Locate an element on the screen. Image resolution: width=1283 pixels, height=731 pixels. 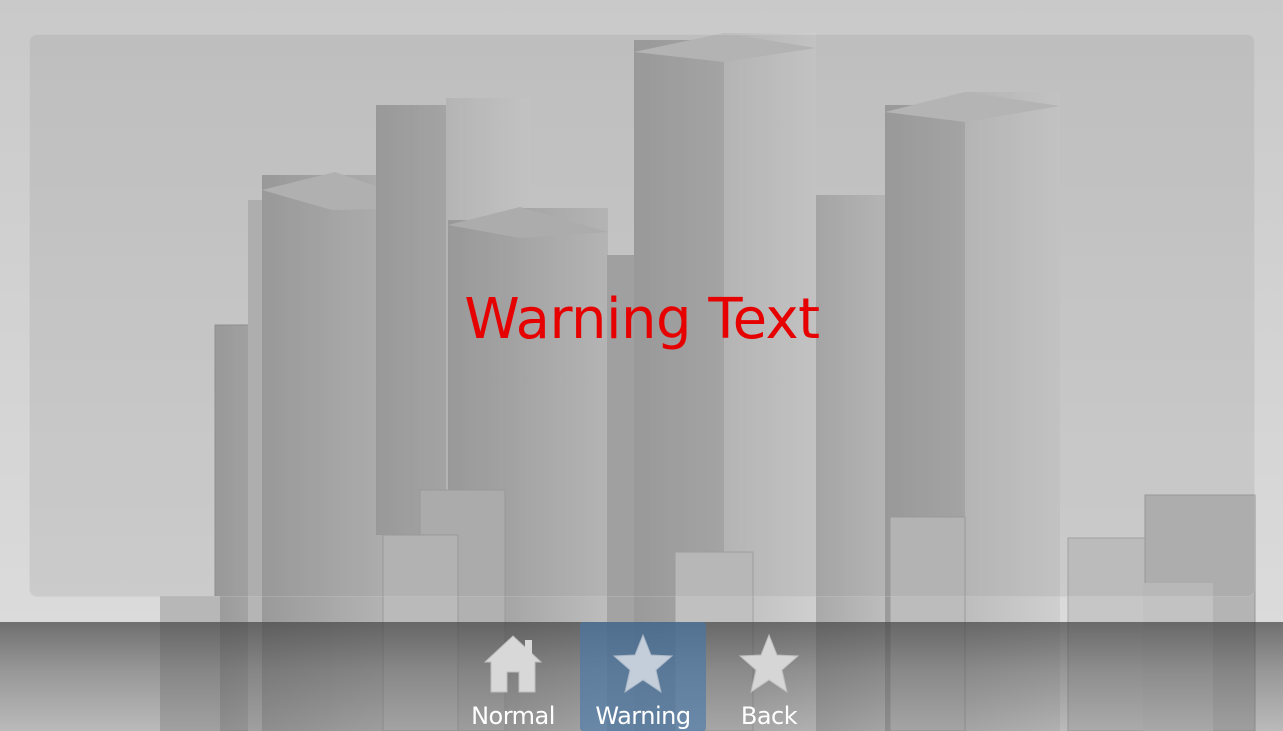
back-button: Back is located at coordinates (769, 676).